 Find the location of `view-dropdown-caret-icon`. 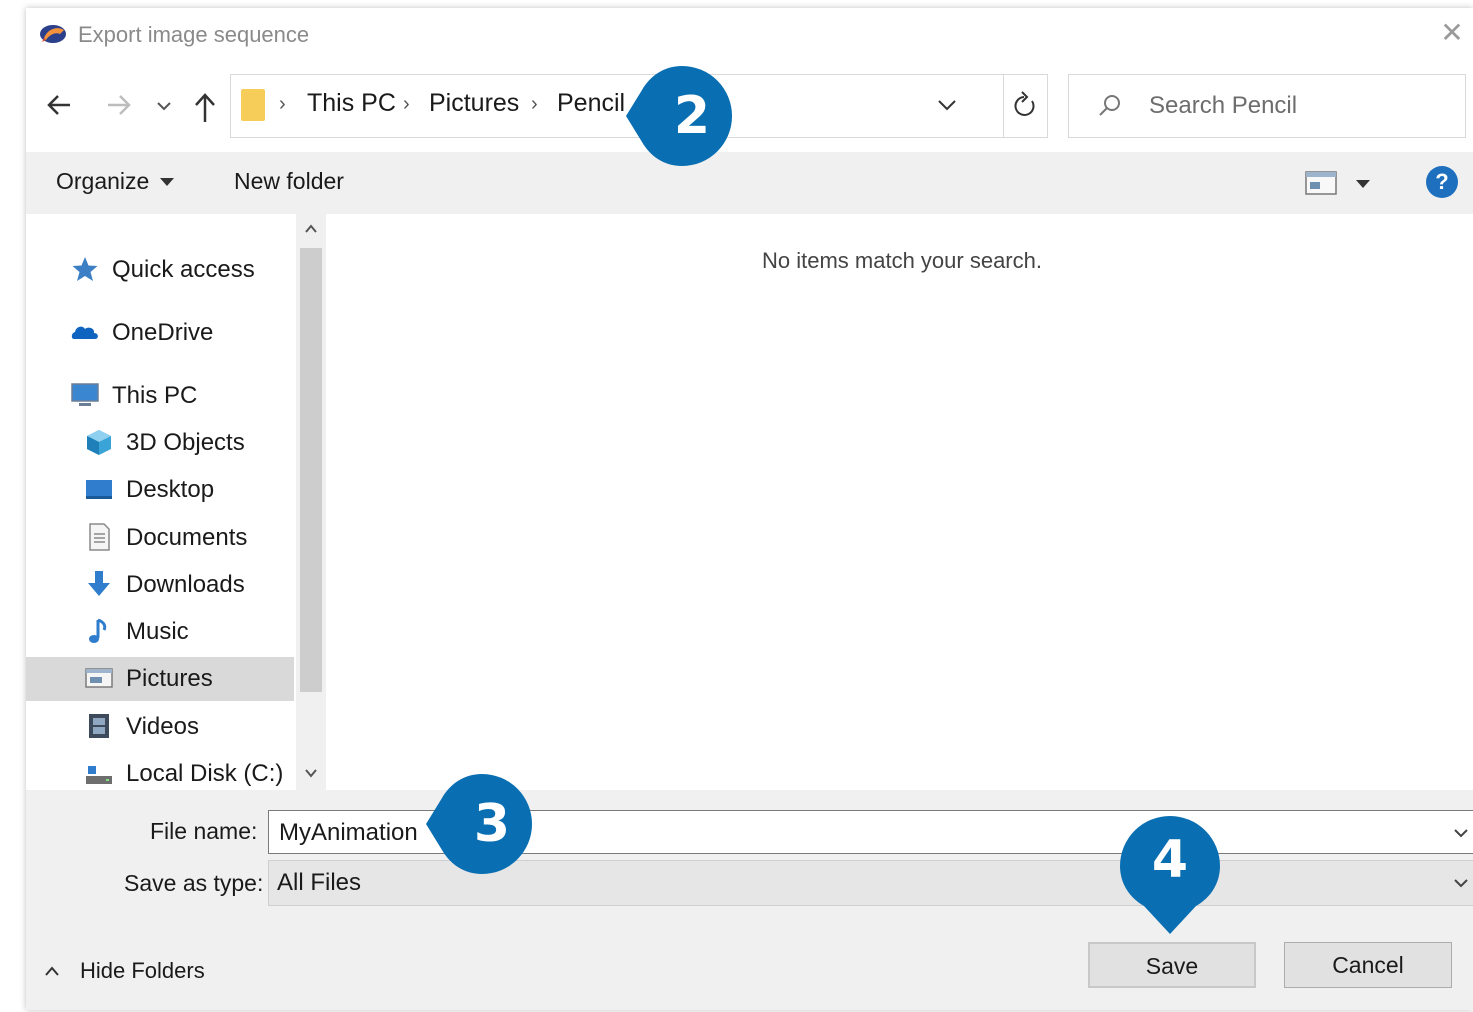

view-dropdown-caret-icon is located at coordinates (1363, 184).